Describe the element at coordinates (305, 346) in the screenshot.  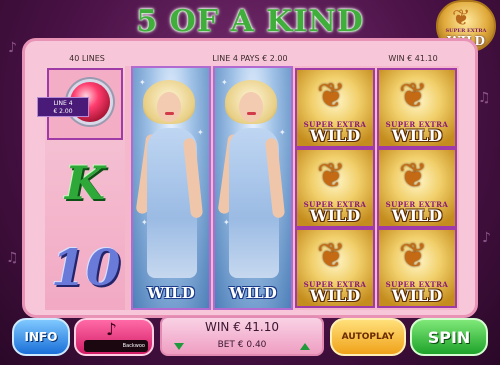
I see `bet-increase-icon` at that location.